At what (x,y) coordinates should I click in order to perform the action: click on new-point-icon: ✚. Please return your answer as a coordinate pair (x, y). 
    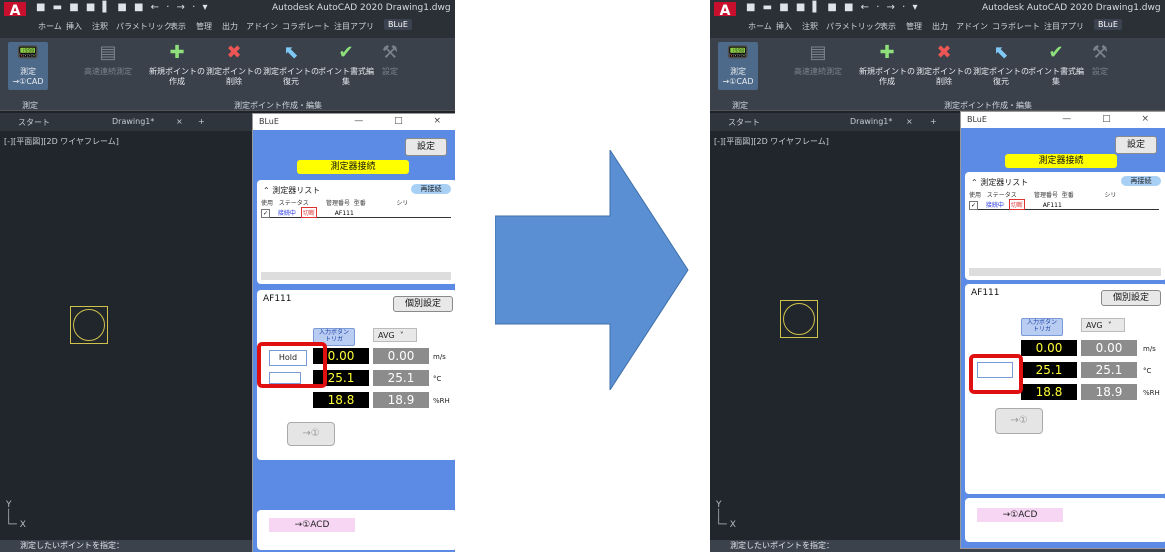
    Looking at the image, I should click on (177, 52).